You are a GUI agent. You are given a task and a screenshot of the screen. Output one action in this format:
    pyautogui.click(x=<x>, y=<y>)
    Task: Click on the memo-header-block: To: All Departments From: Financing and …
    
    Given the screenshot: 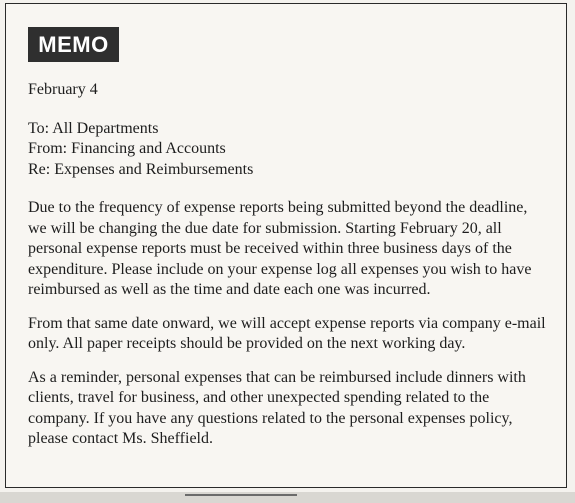 What is the action you would take?
    pyautogui.click(x=288, y=150)
    